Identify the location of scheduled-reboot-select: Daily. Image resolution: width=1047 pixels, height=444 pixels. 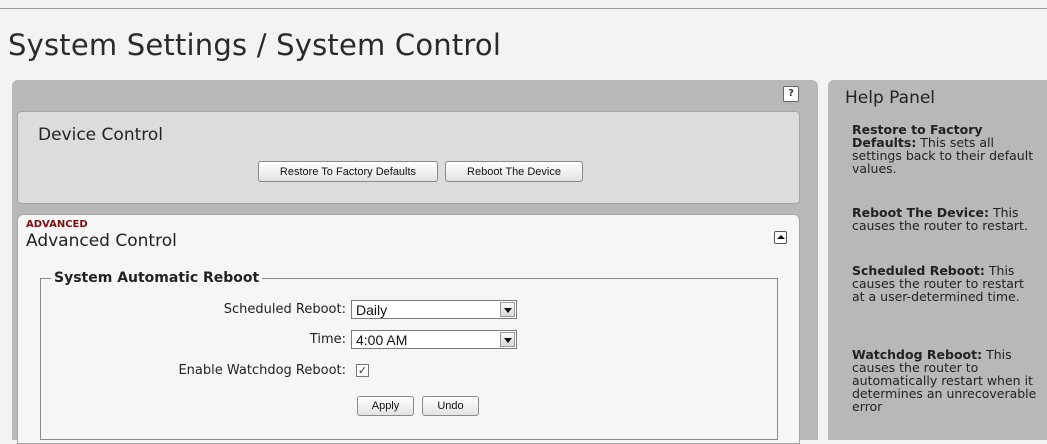
(434, 309).